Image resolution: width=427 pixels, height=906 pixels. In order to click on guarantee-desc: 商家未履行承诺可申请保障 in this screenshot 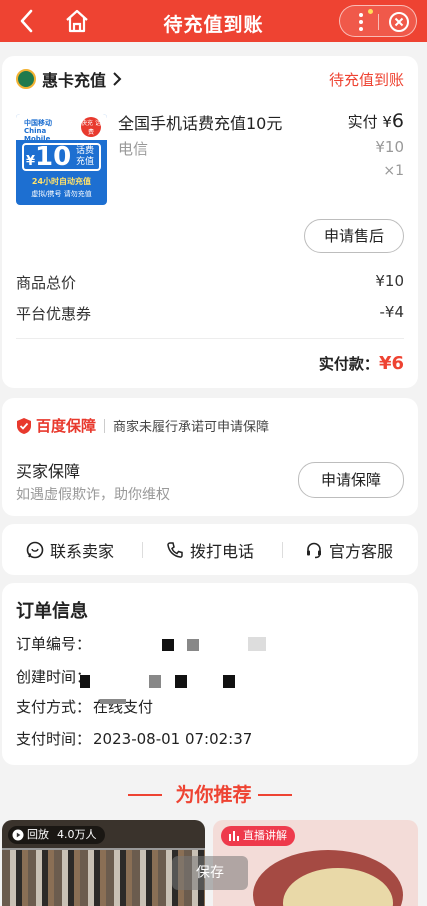, I will do `click(191, 427)`.